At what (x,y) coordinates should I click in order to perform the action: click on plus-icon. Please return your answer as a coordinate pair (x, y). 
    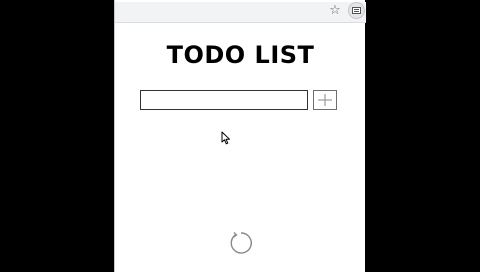
    Looking at the image, I should click on (325, 100).